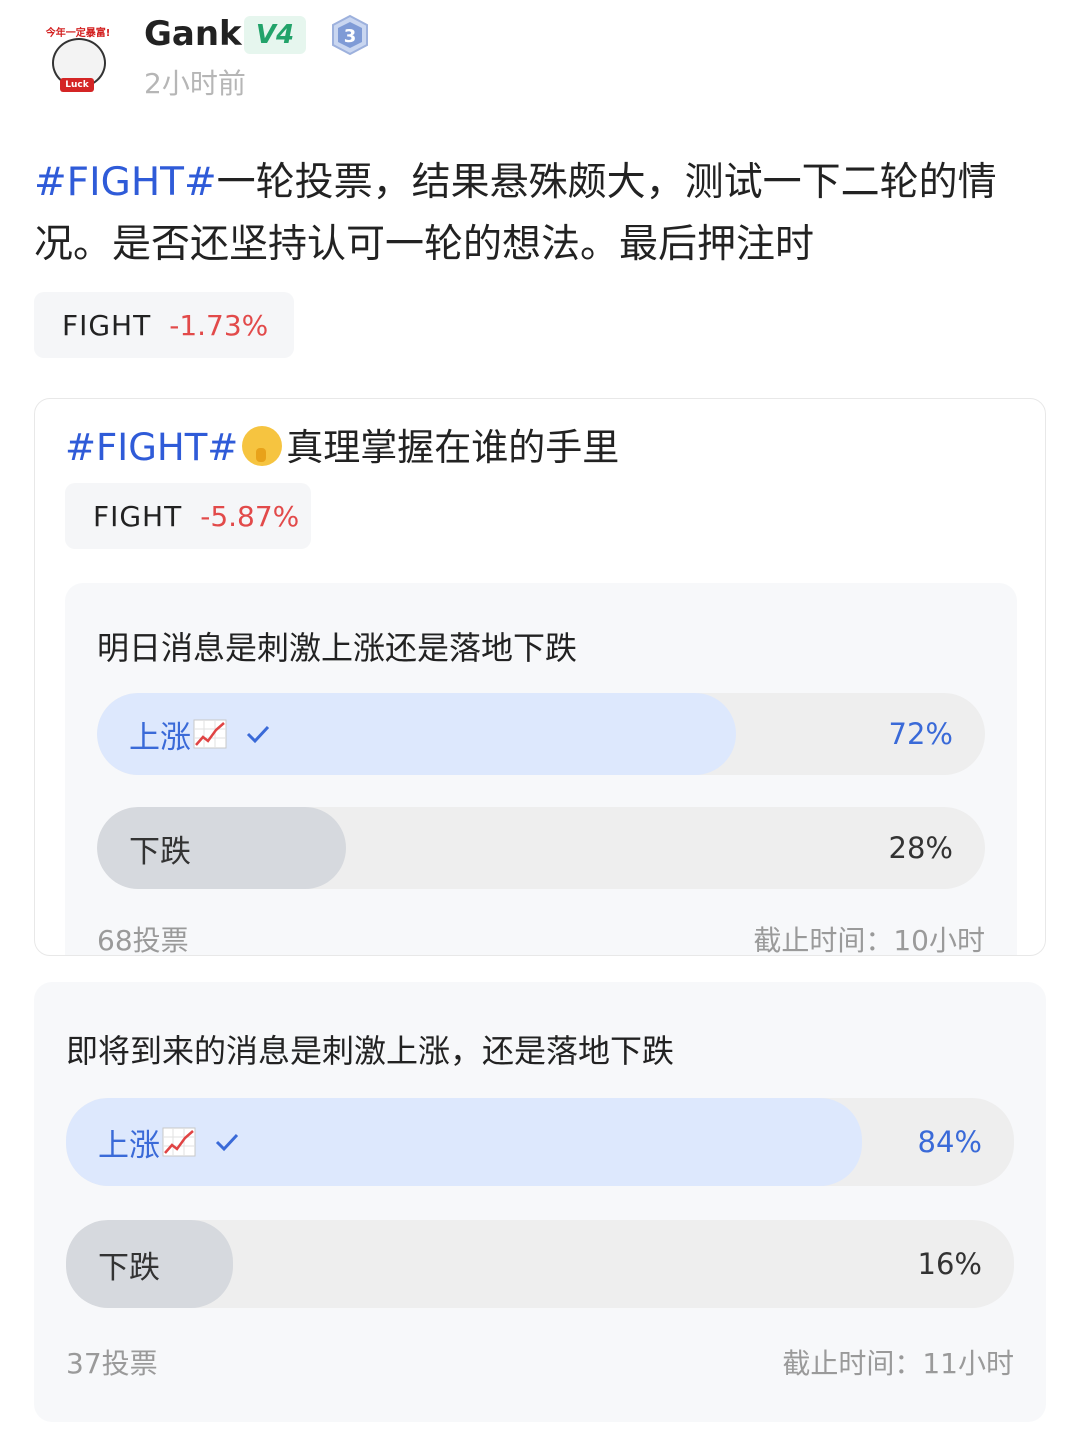  I want to click on post-time: 2小时前, so click(195, 83).